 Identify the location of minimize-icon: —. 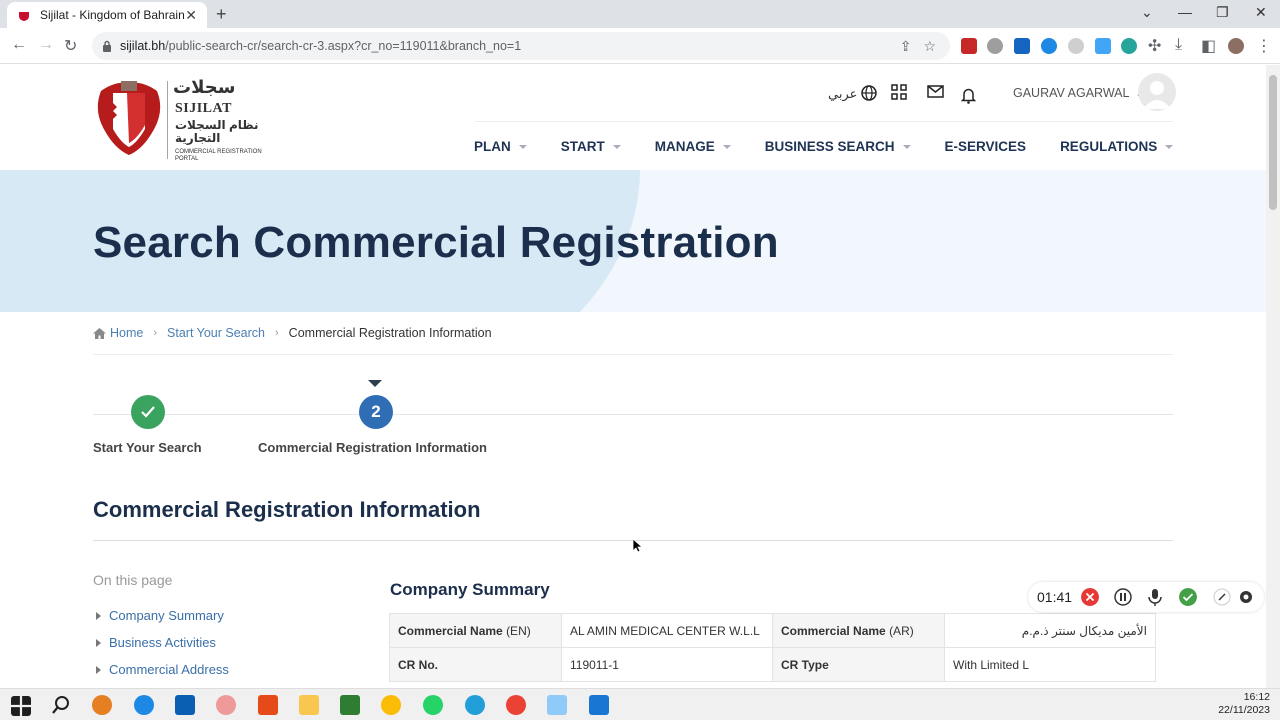
(1185, 12).